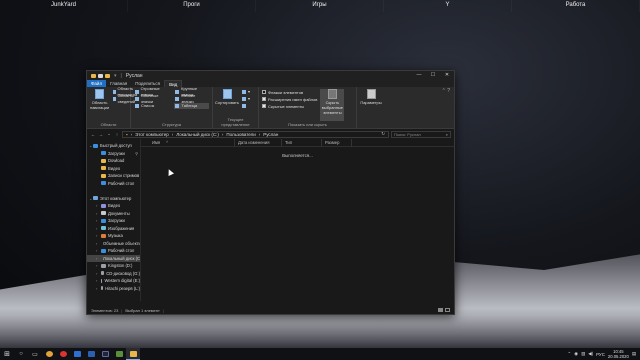 The height and width of the screenshot is (360, 640). I want to click on title-bar: ▾ | Руслан — ☐ ✕, so click(270, 75).